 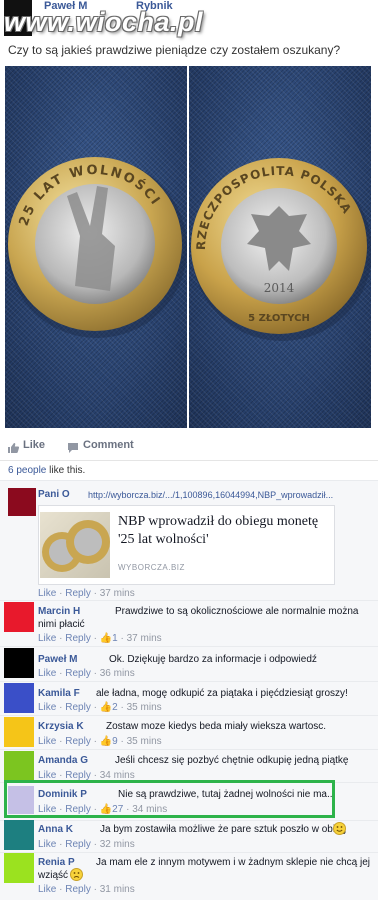 I want to click on comment-meta: Like · Reply · 👍1 · 37 mins, so click(x=100, y=638).